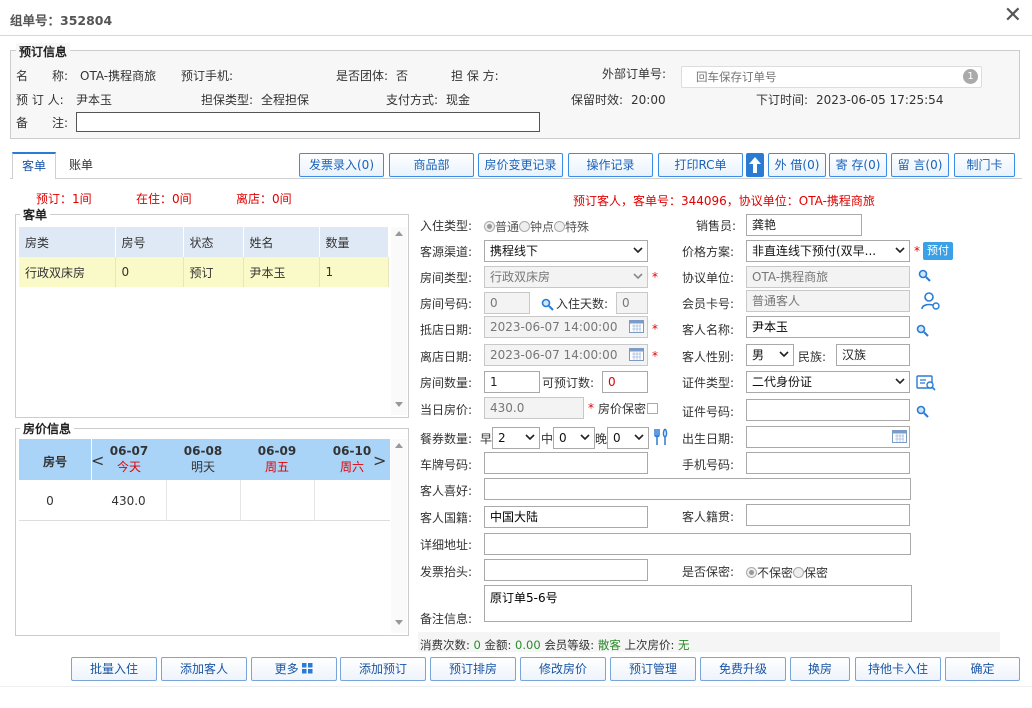 This screenshot has width=1032, height=708. I want to click on room-count-input: 1, so click(512, 382).